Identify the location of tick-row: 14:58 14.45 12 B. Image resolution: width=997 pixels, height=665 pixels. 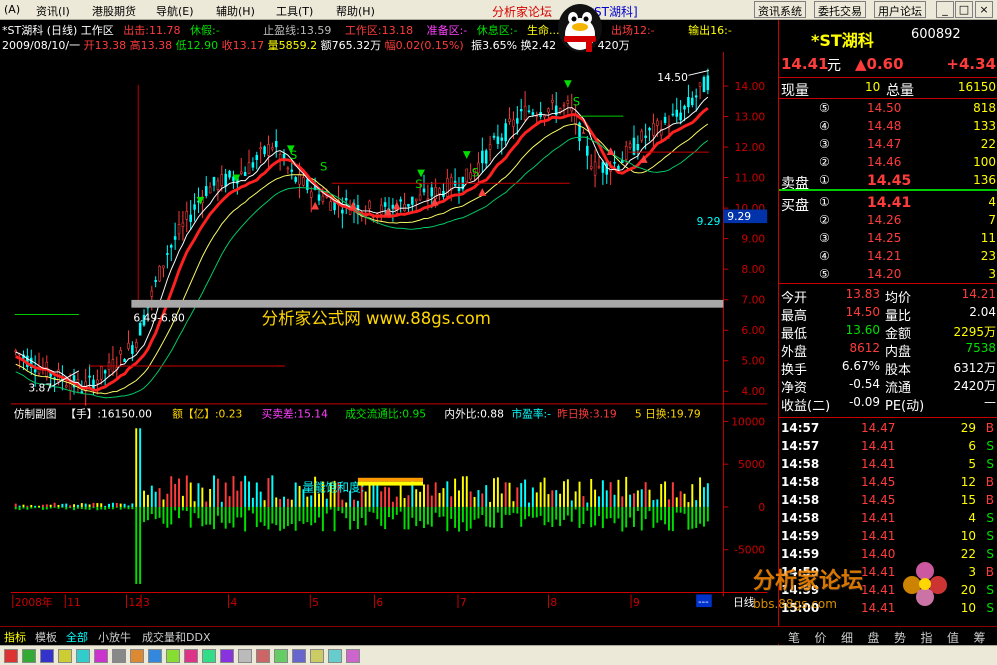
(888, 483).